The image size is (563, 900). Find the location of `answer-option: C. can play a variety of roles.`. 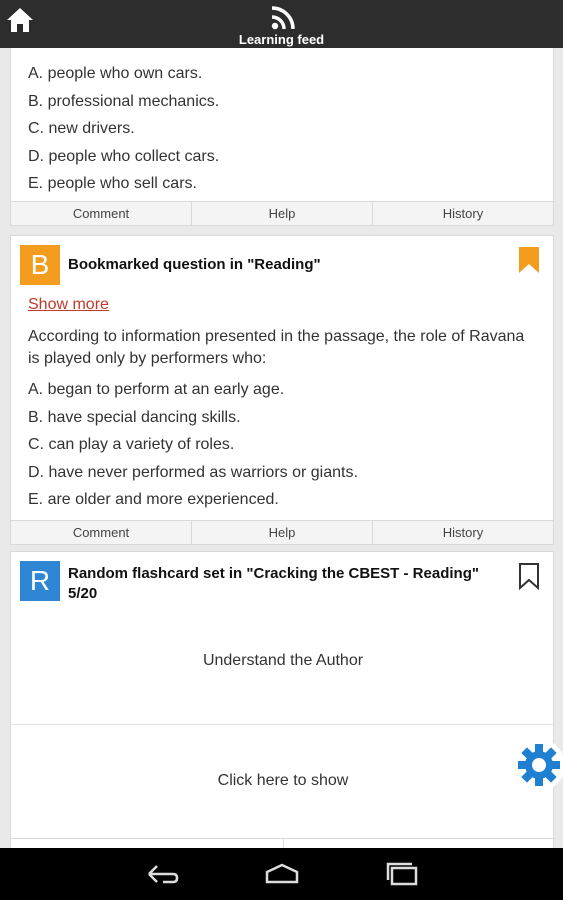

answer-option: C. can play a variety of roles. is located at coordinates (282, 445).